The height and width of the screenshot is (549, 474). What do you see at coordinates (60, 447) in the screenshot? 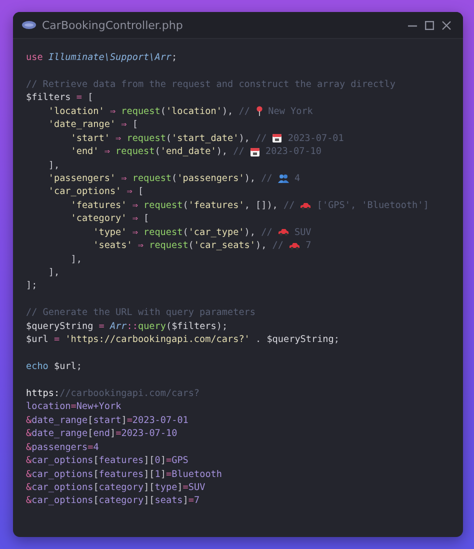
I see `query-text: passengers` at bounding box center [60, 447].